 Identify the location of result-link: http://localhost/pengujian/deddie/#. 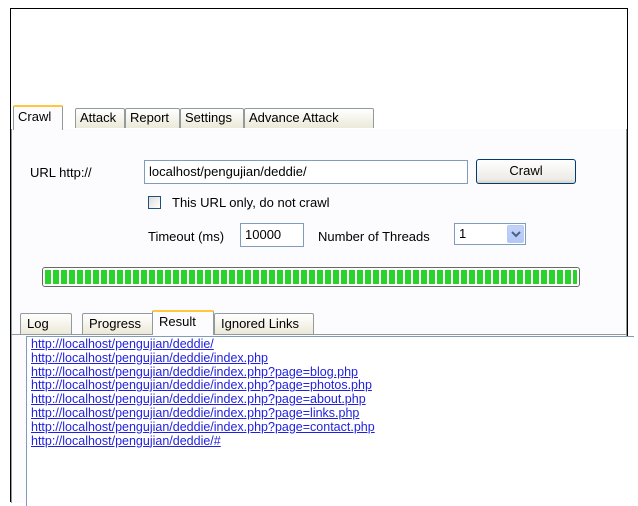
(330, 441).